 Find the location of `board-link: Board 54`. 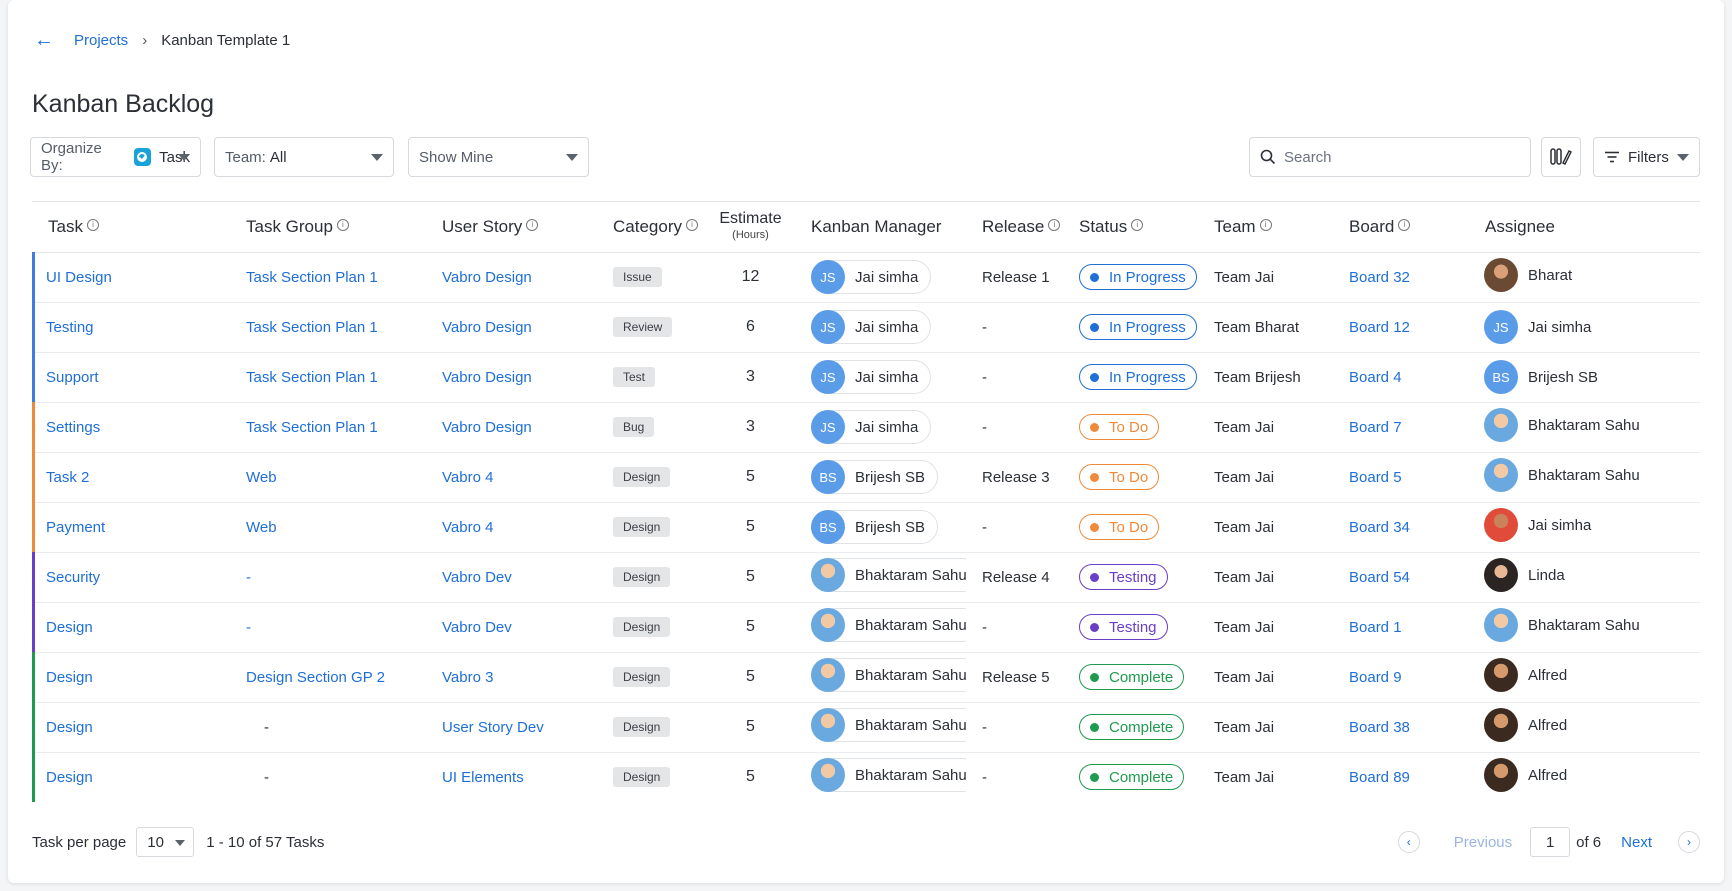

board-link: Board 54 is located at coordinates (1379, 577).